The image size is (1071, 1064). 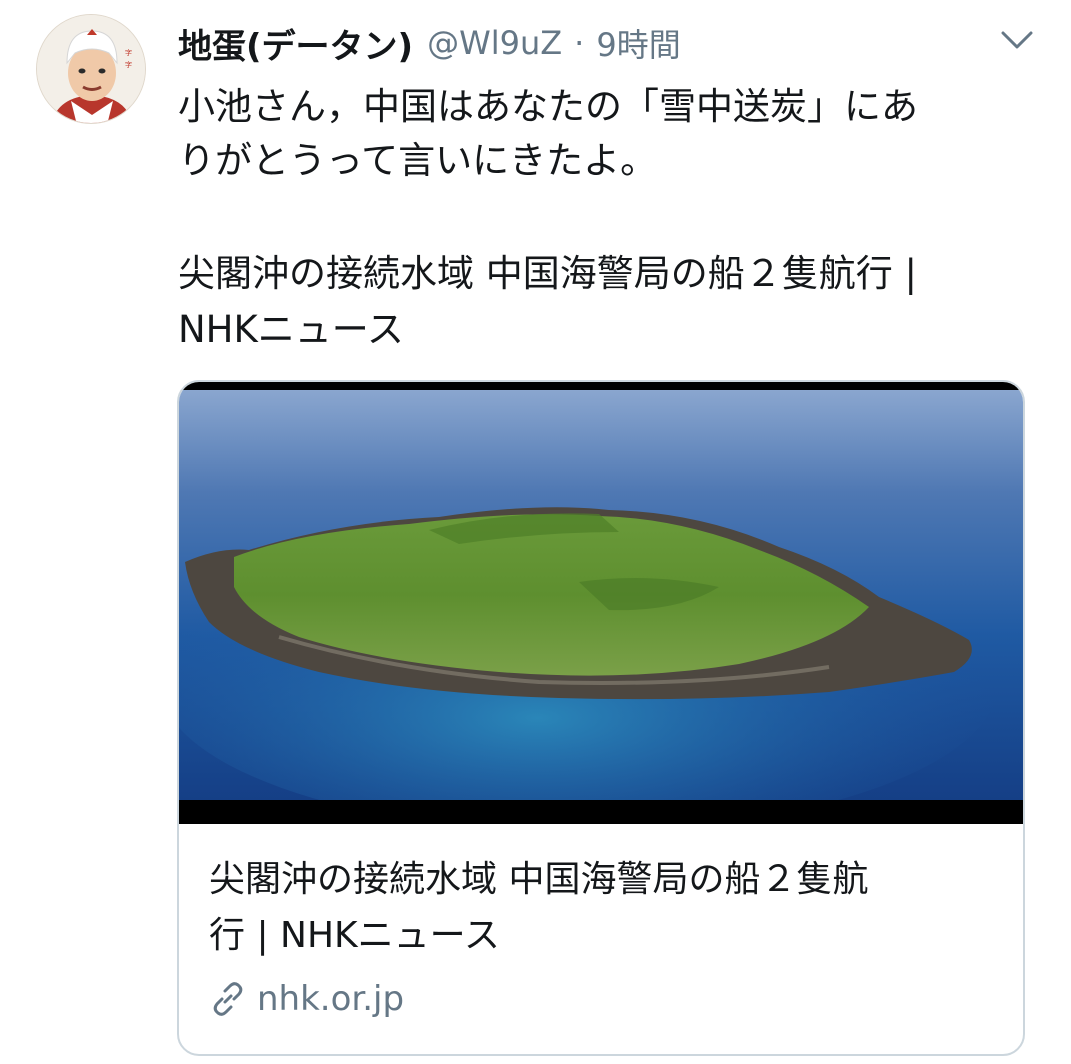 What do you see at coordinates (608, 134) in the screenshot?
I see `tweet-text: 小池さん，中国はあなたの「雪中送炭」にあ りがとうって言いにきたよ。` at bounding box center [608, 134].